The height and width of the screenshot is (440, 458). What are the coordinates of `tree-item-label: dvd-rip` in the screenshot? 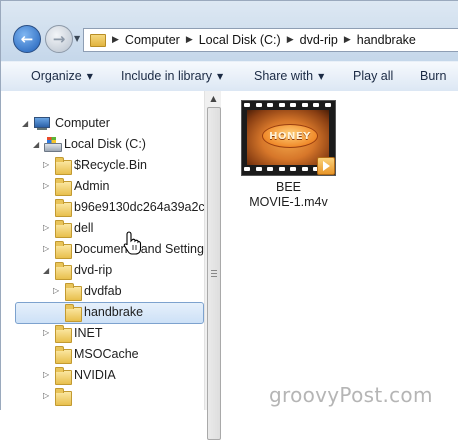 It's located at (93, 270).